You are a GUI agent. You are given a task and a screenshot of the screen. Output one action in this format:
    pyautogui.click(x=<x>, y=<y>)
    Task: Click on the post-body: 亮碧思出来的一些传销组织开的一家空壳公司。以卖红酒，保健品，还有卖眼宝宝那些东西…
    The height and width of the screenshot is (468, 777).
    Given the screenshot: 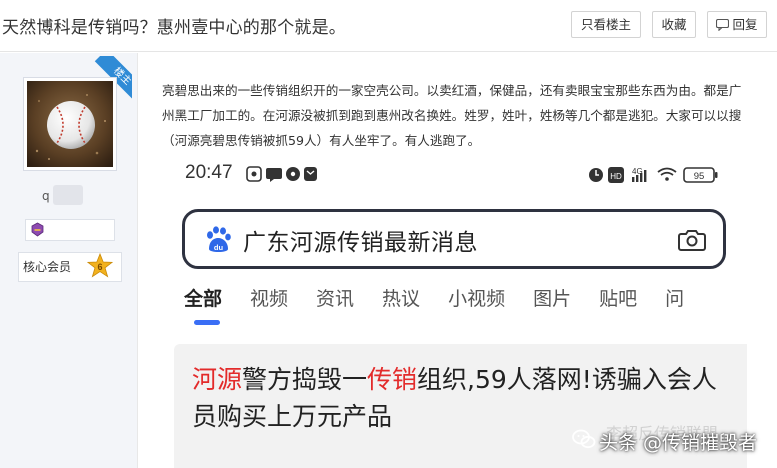 What is the action you would take?
    pyautogui.click(x=452, y=115)
    